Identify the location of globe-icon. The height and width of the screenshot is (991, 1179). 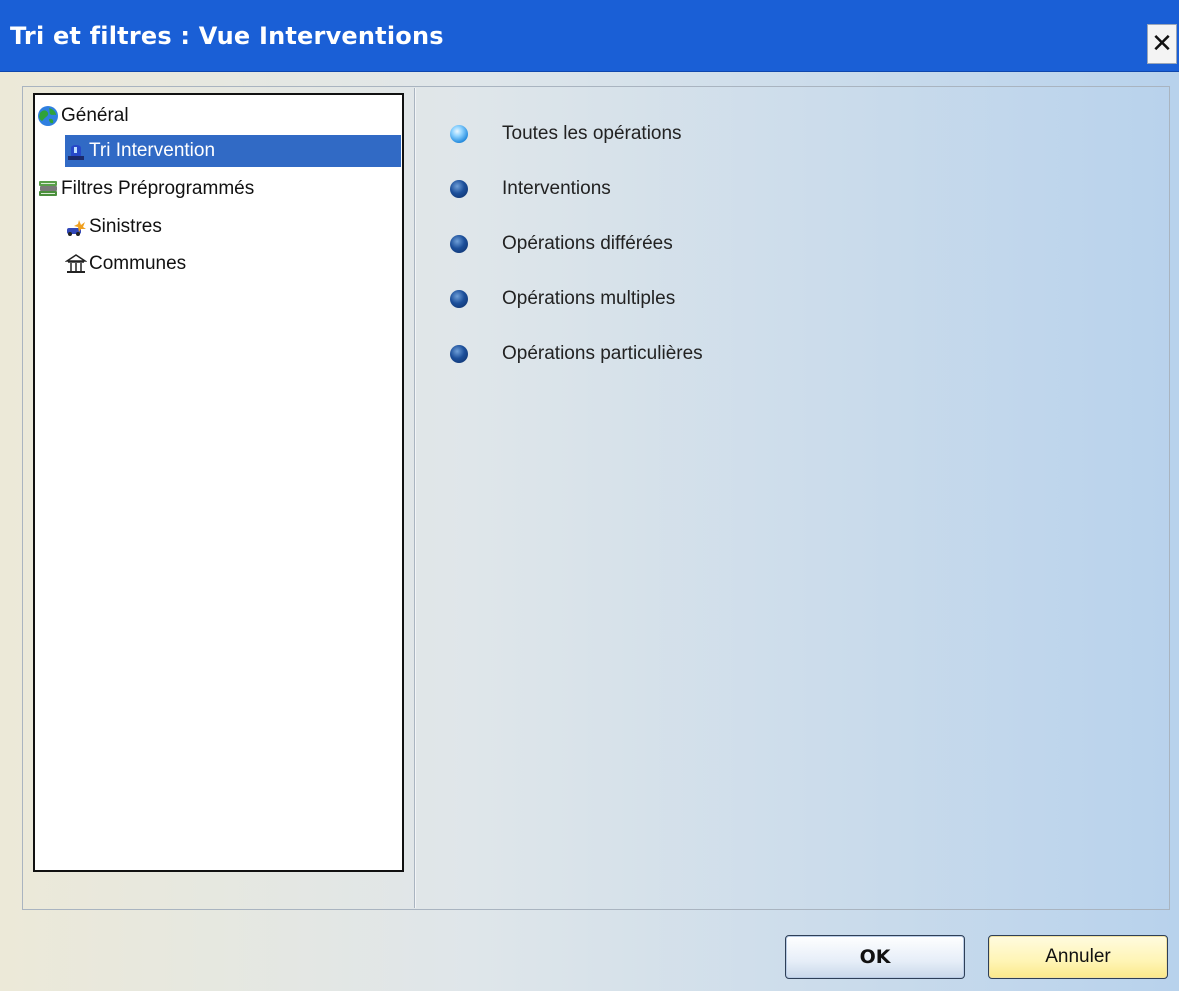
(48, 116).